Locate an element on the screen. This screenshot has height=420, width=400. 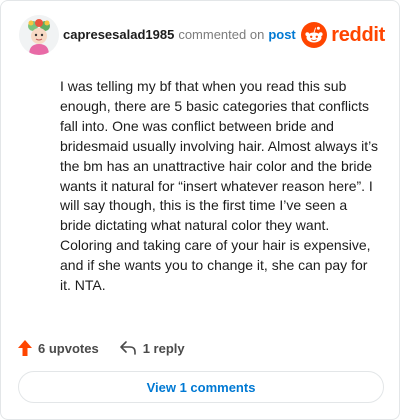
comment-meta: capresesalad1985 commented on post is located at coordinates (179, 34).